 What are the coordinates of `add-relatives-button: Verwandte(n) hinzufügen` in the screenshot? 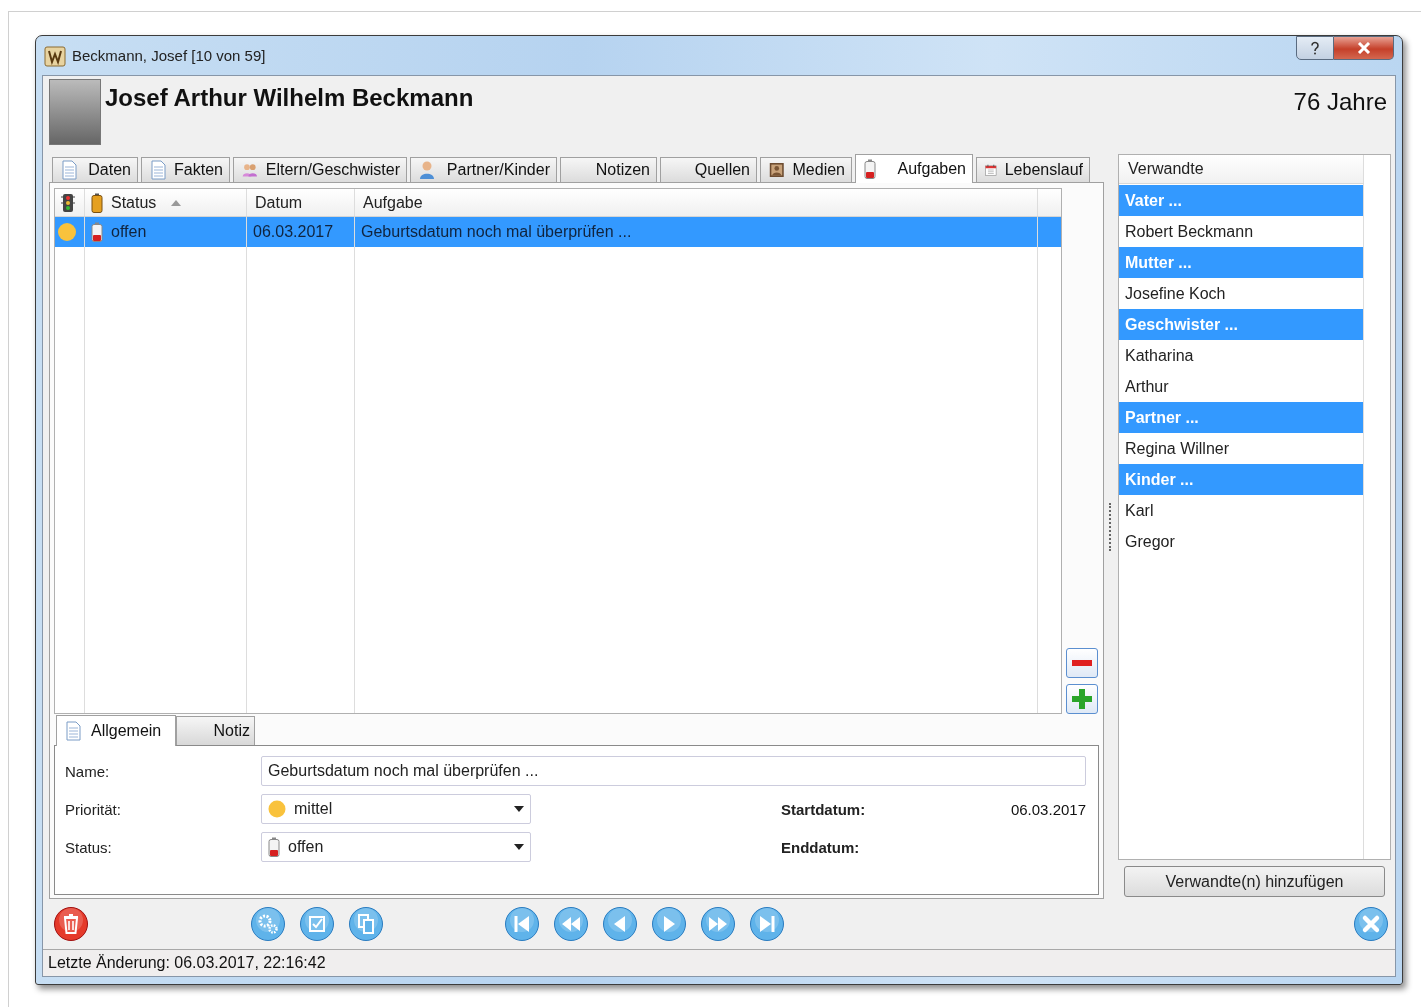 It's located at (1254, 881).